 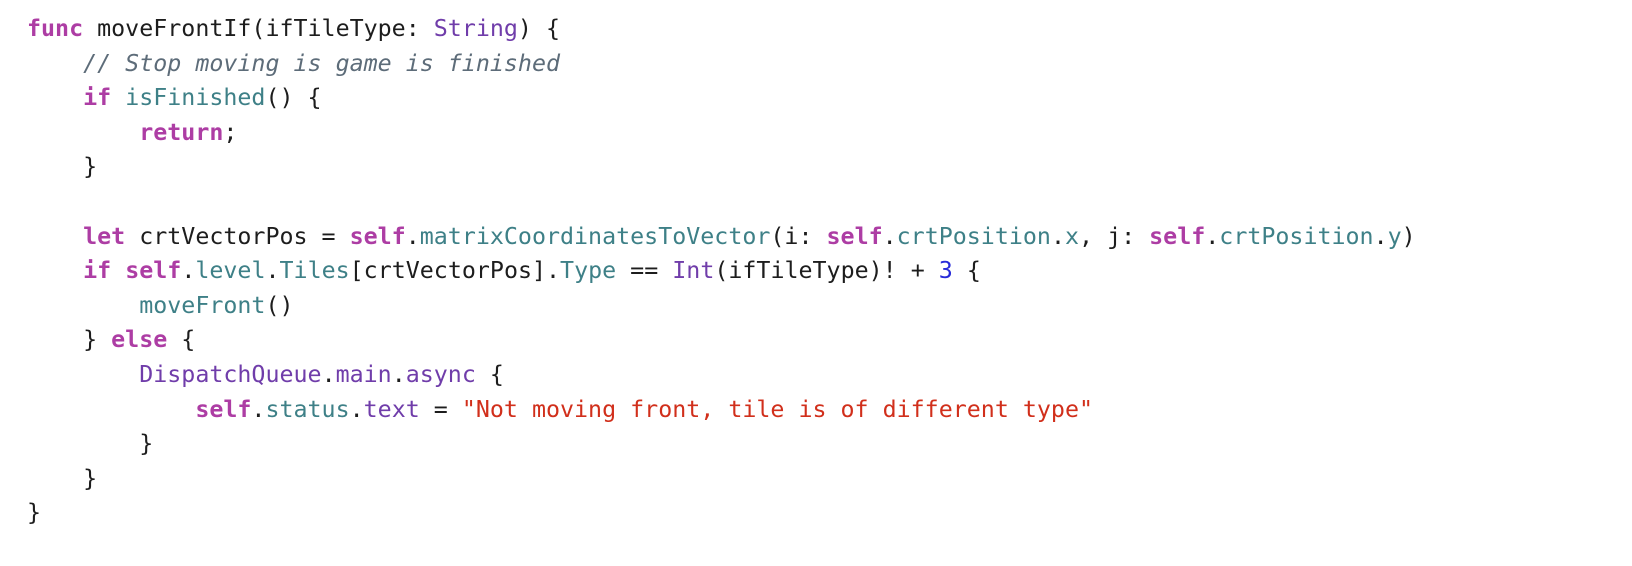 I want to click on code-token: (ifTileType)! +, so click(x=826, y=271).